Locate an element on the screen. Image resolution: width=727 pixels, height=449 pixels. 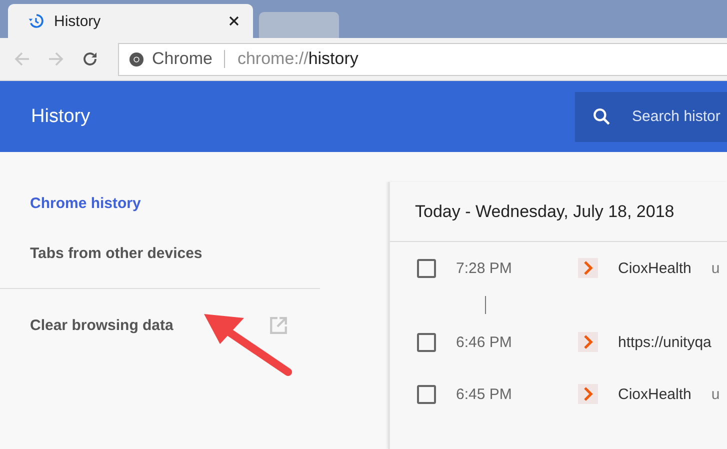
visit-time: 6:46 PM is located at coordinates (484, 342).